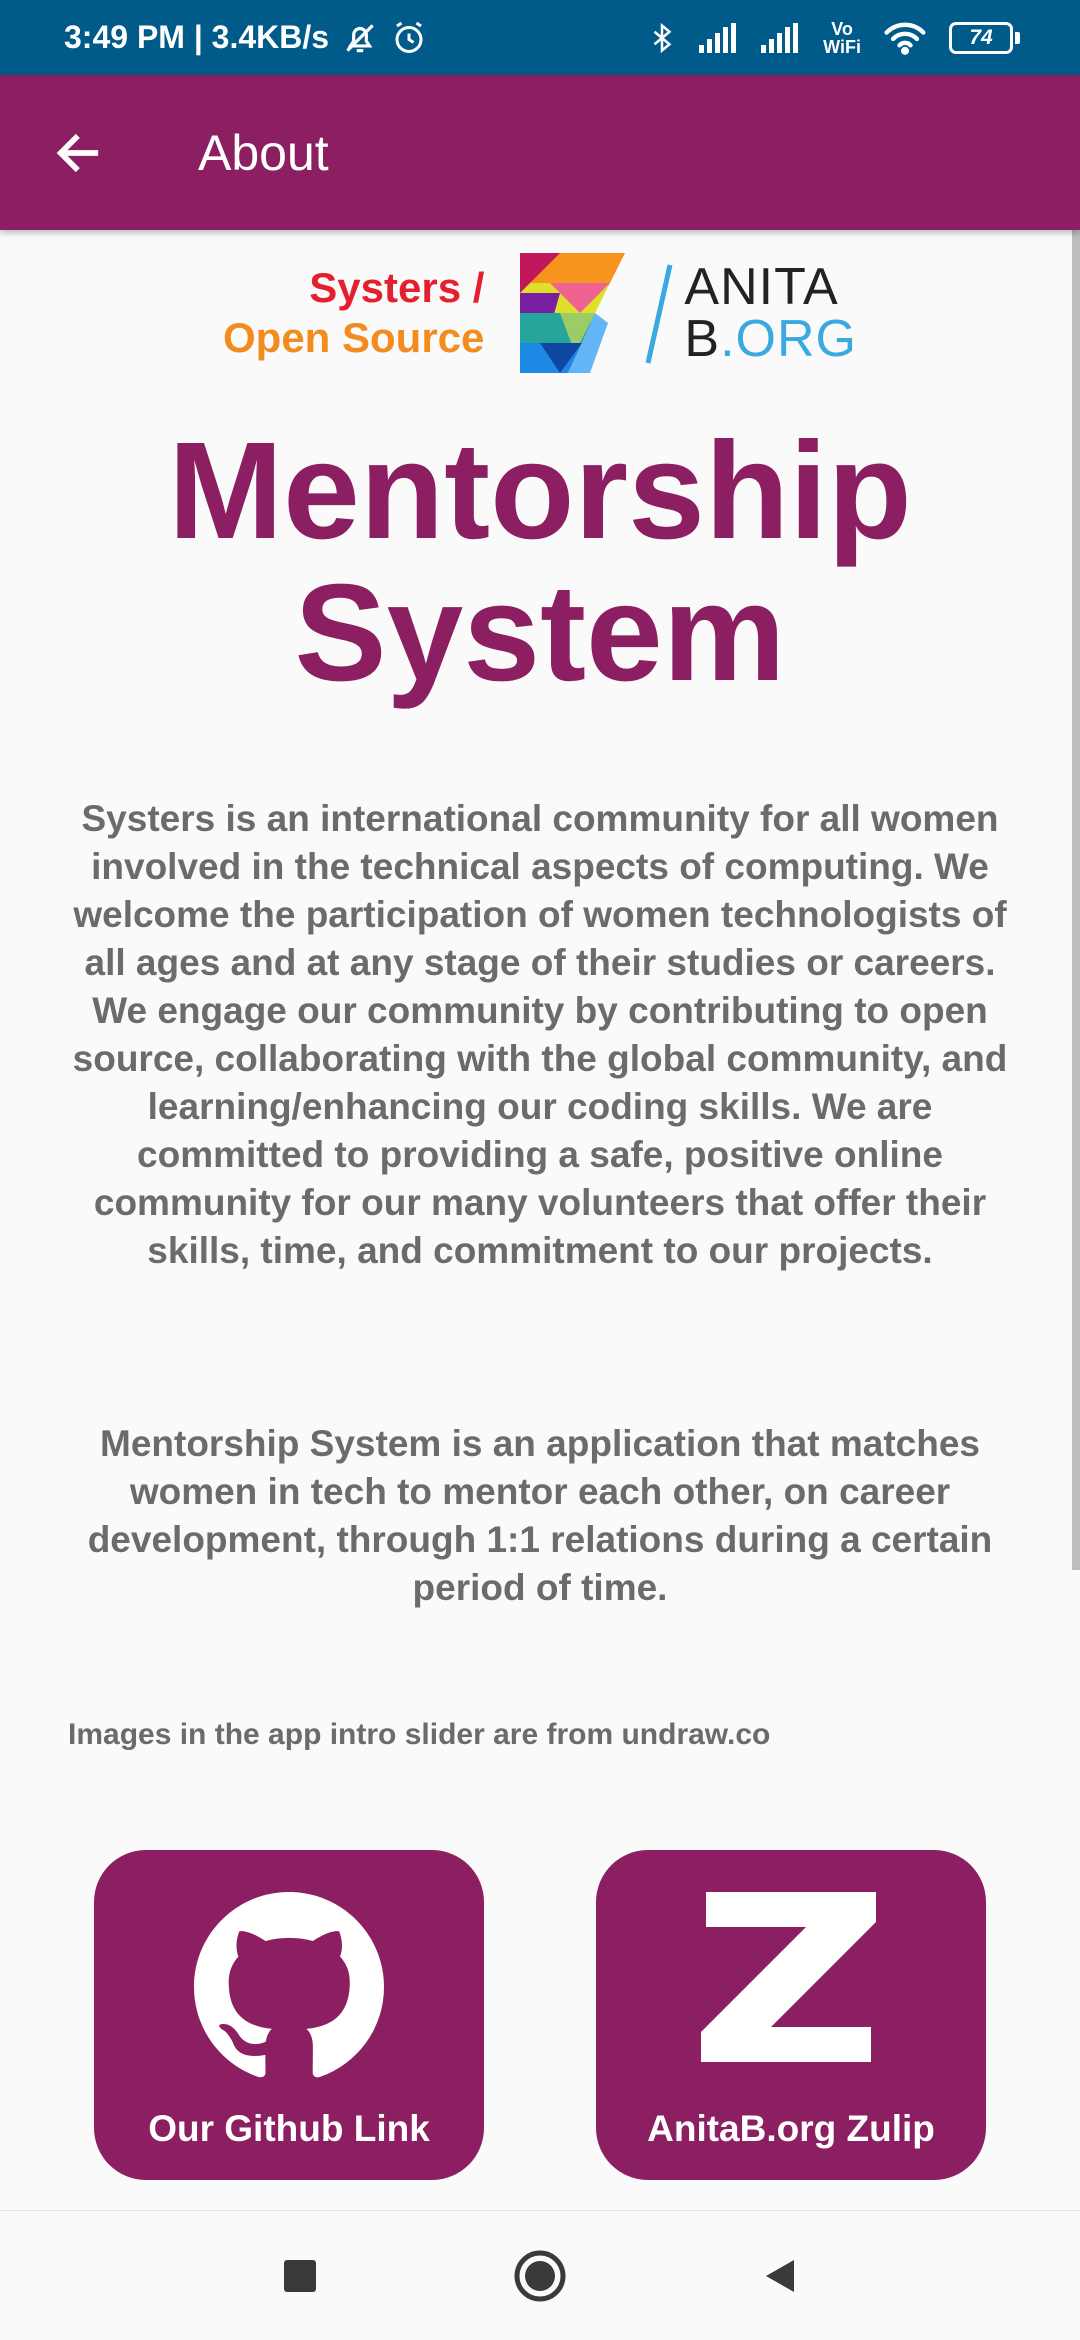  Describe the element at coordinates (659, 314) in the screenshot. I see `logo-slash-icon` at that location.